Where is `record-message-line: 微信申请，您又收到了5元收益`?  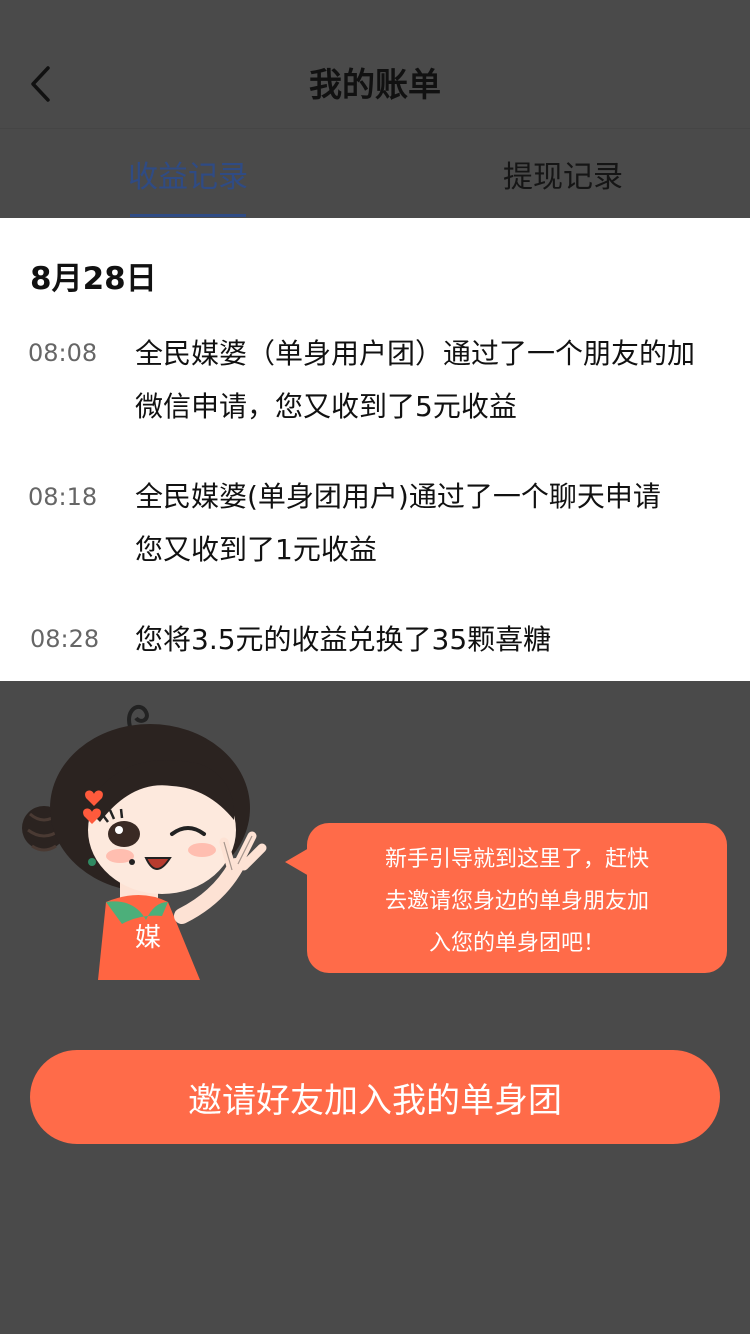 record-message-line: 微信申请，您又收到了5元收益 is located at coordinates (326, 406).